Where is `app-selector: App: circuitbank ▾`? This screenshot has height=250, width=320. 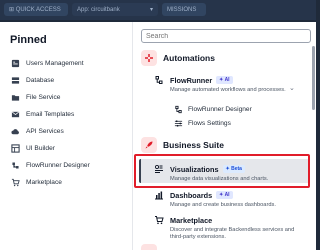
app-selector: App: circuitbank ▾ is located at coordinates (115, 9).